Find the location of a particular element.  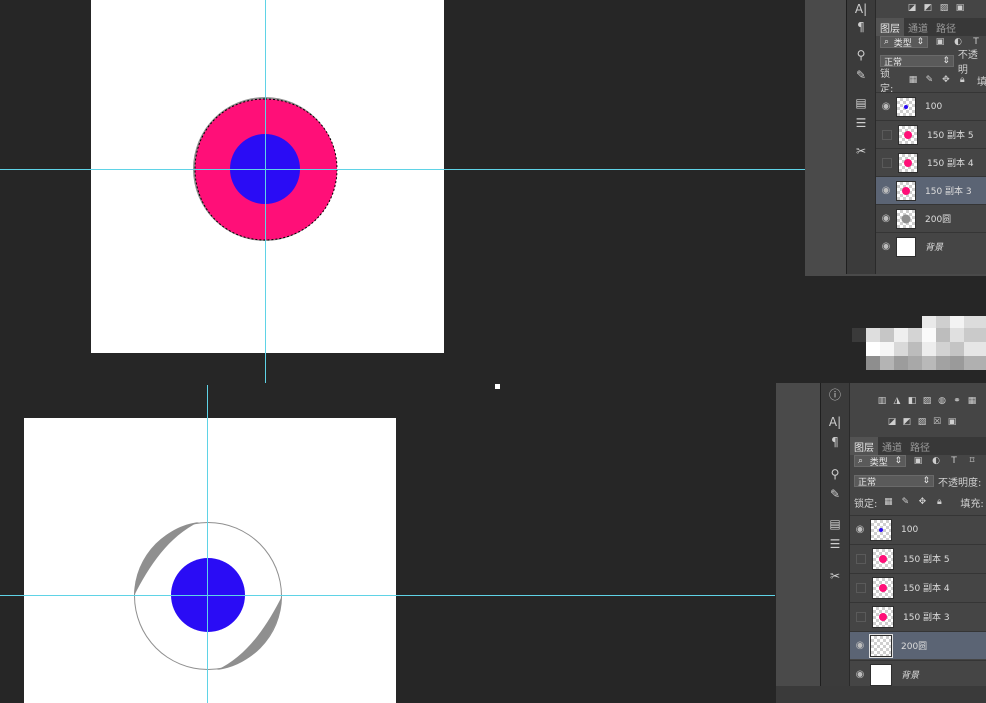

adjustment-filter-icon: ◐ is located at coordinates (936, 461).